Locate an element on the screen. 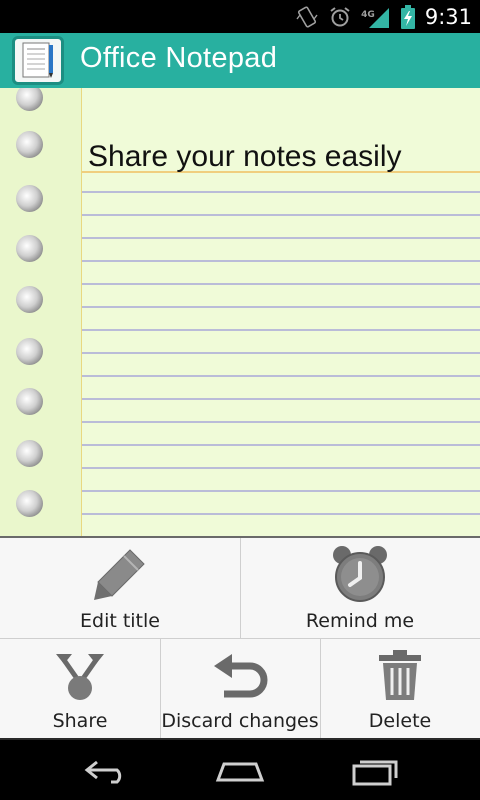 The width and height of the screenshot is (480, 800). recents-button is located at coordinates (375, 771).